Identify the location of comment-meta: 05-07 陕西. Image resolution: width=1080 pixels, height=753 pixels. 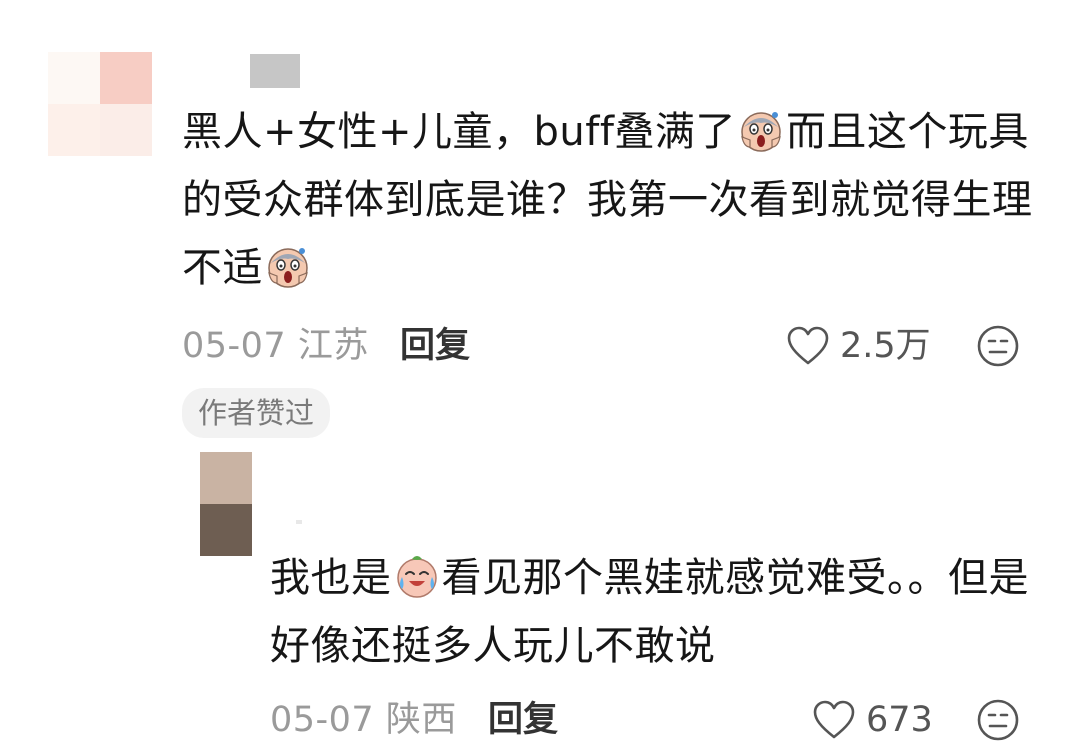
(363, 720).